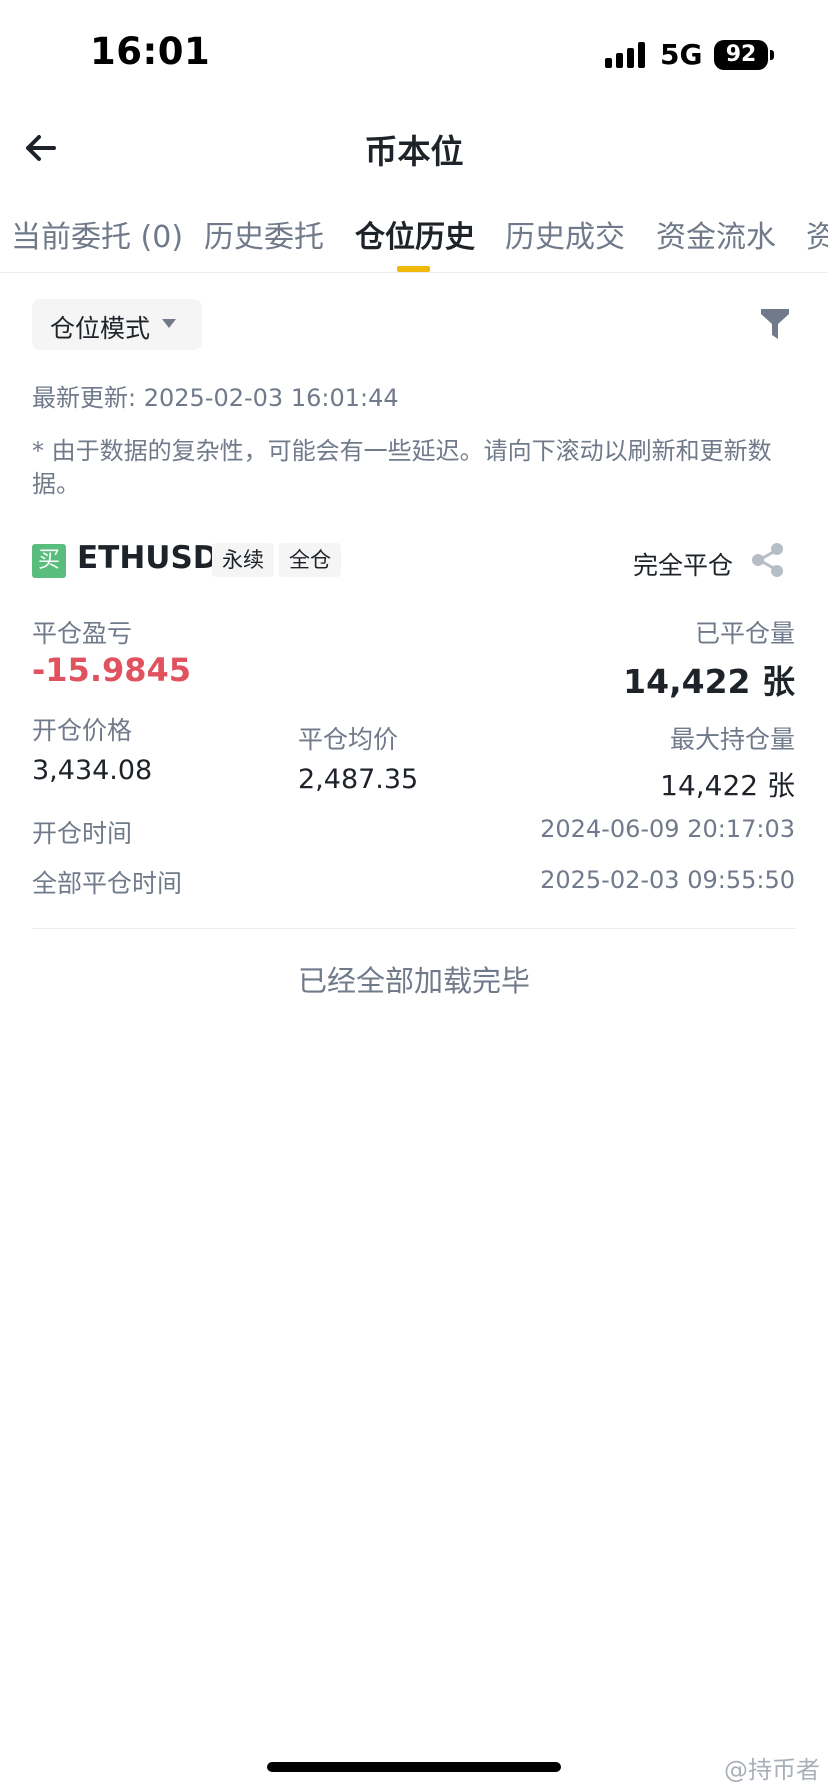 The width and height of the screenshot is (828, 1792). I want to click on open-time-value: 2024-06-09 20:17:03, so click(667, 829).